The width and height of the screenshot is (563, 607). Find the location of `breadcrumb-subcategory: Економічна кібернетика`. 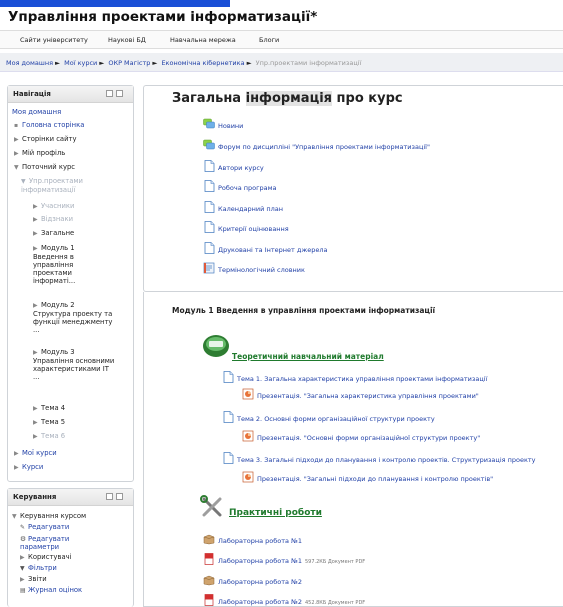

breadcrumb-subcategory: Економічна кібернетика is located at coordinates (202, 63).